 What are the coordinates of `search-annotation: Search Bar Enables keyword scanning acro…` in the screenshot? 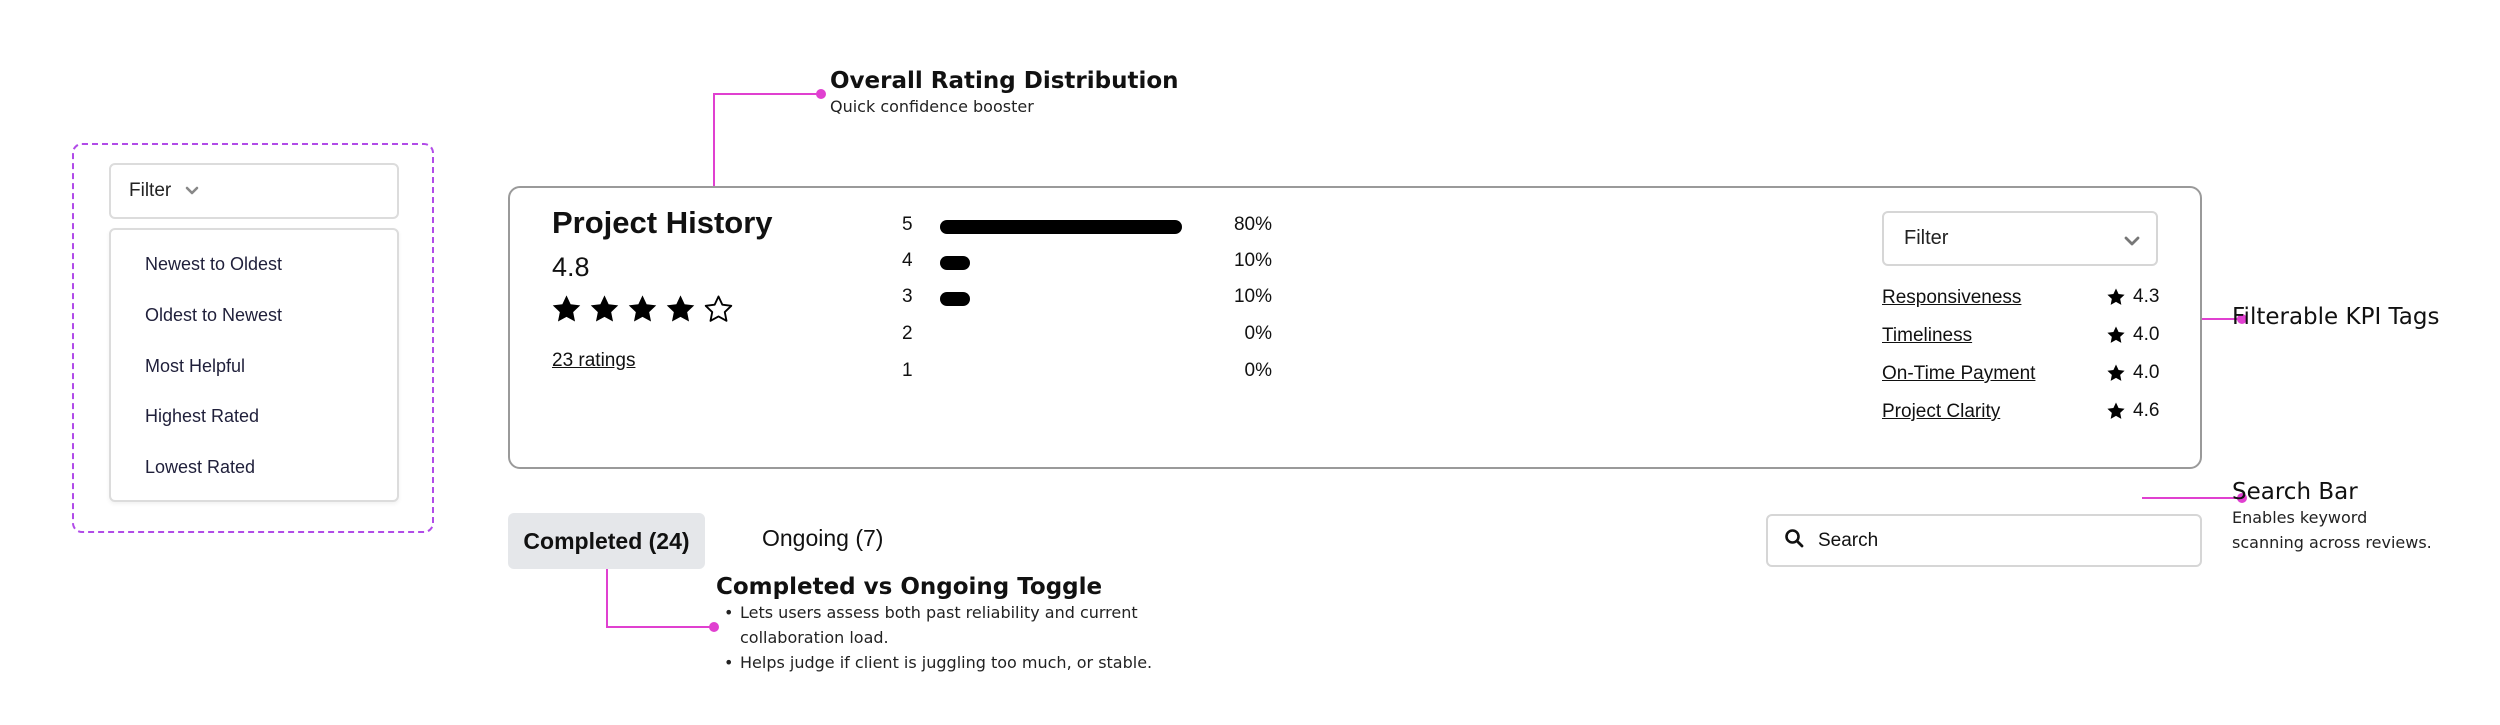 It's located at (2332, 517).